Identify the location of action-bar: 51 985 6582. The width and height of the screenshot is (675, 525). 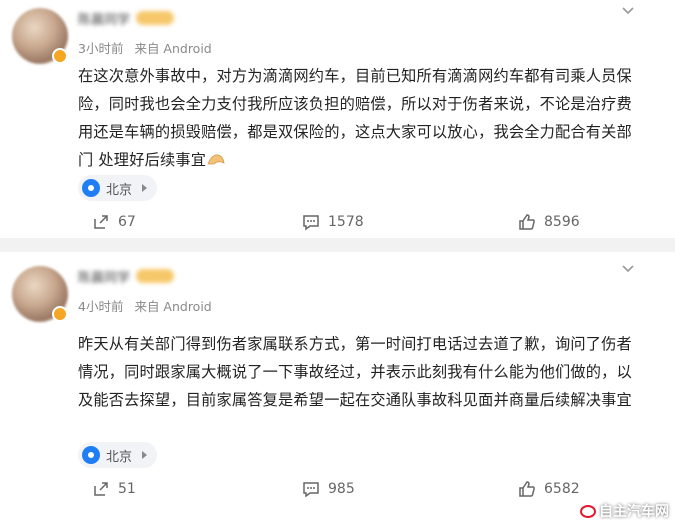
(337, 489).